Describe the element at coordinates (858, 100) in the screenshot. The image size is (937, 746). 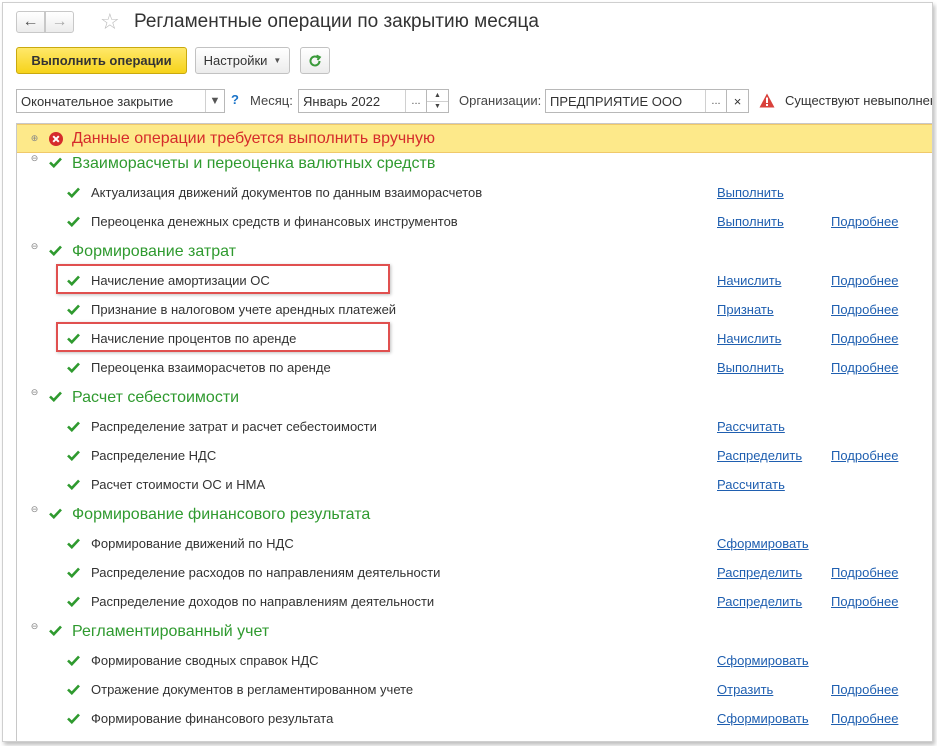
I see `warning-message: Существуют невыполнен` at that location.